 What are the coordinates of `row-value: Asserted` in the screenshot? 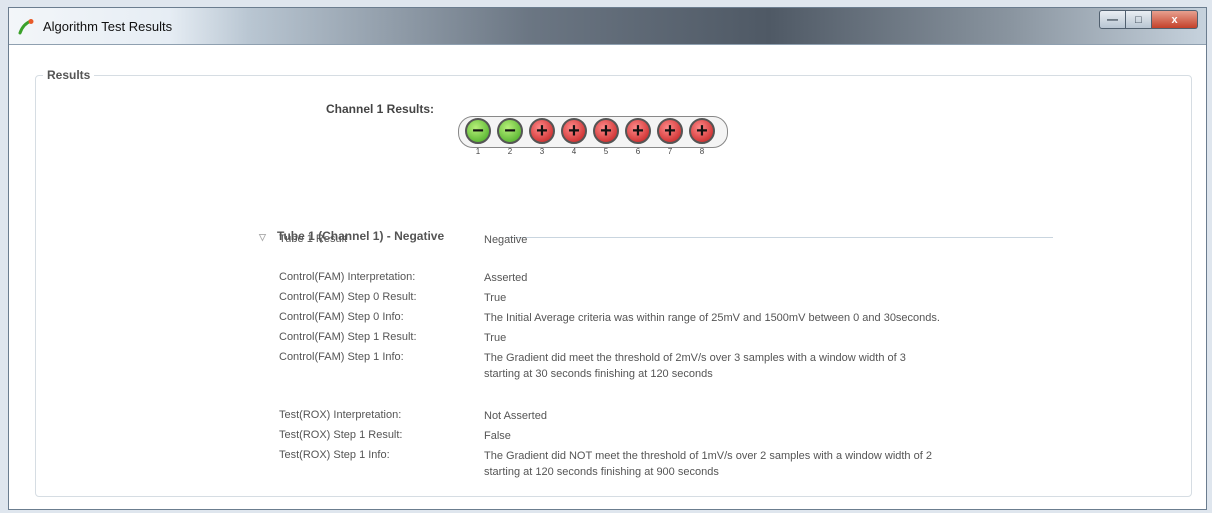 It's located at (506, 278).